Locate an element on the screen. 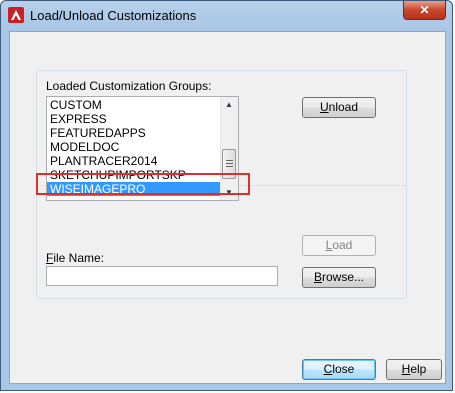 This screenshot has height=393, width=455. unload-mnemonic: U is located at coordinates (324, 107).